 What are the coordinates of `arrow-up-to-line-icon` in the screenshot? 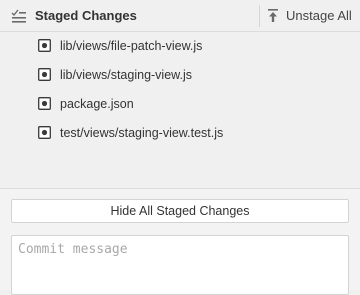 It's located at (273, 15).